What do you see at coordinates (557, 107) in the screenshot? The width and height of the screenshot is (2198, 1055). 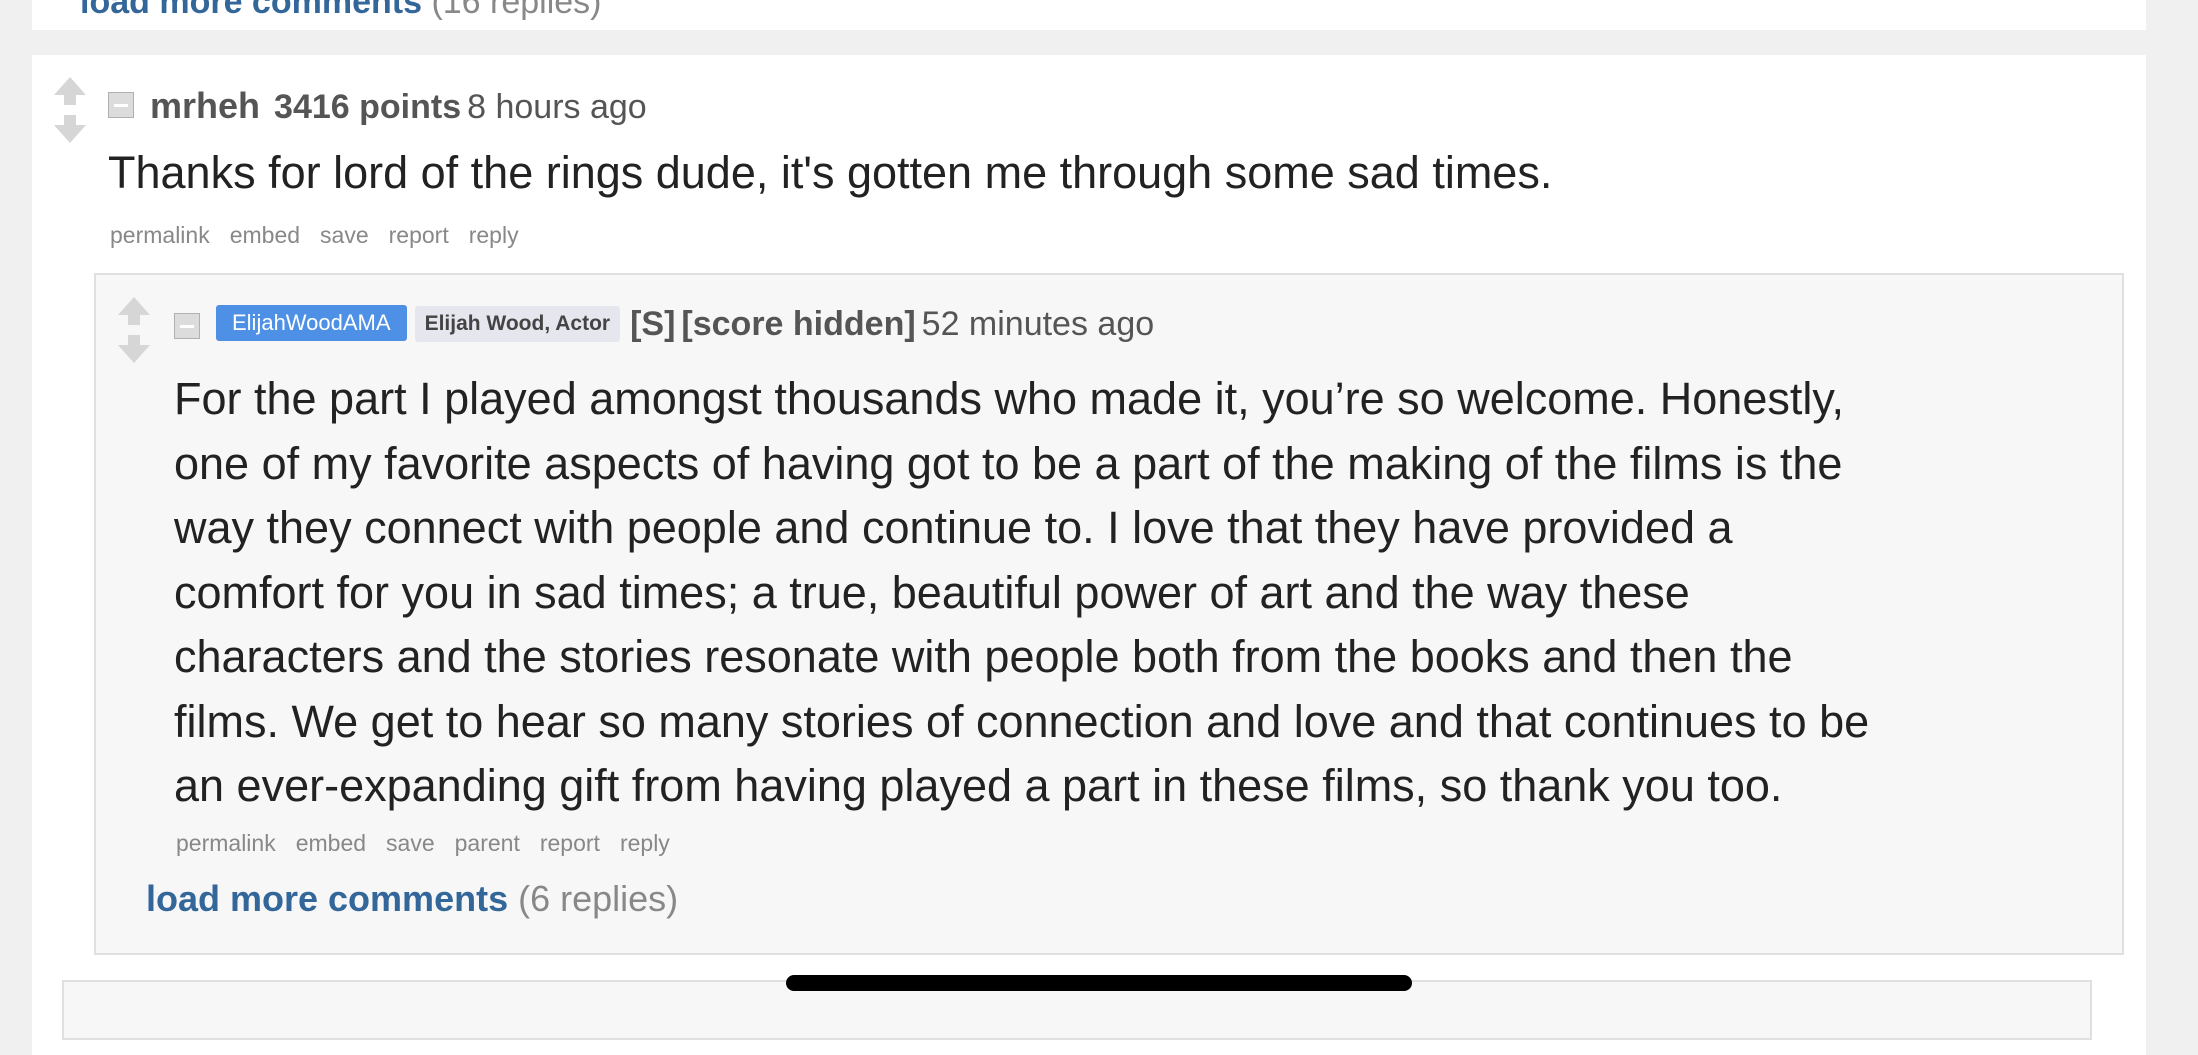 I see `comment-time: 8 hours ago` at bounding box center [557, 107].